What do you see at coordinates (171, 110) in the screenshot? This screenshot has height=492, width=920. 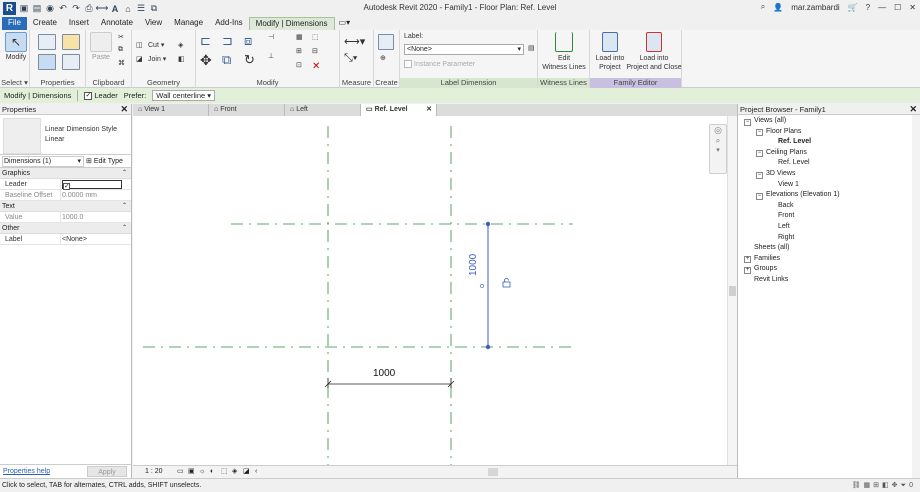 I see `tab-view-1: ⌂ View 1` at bounding box center [171, 110].